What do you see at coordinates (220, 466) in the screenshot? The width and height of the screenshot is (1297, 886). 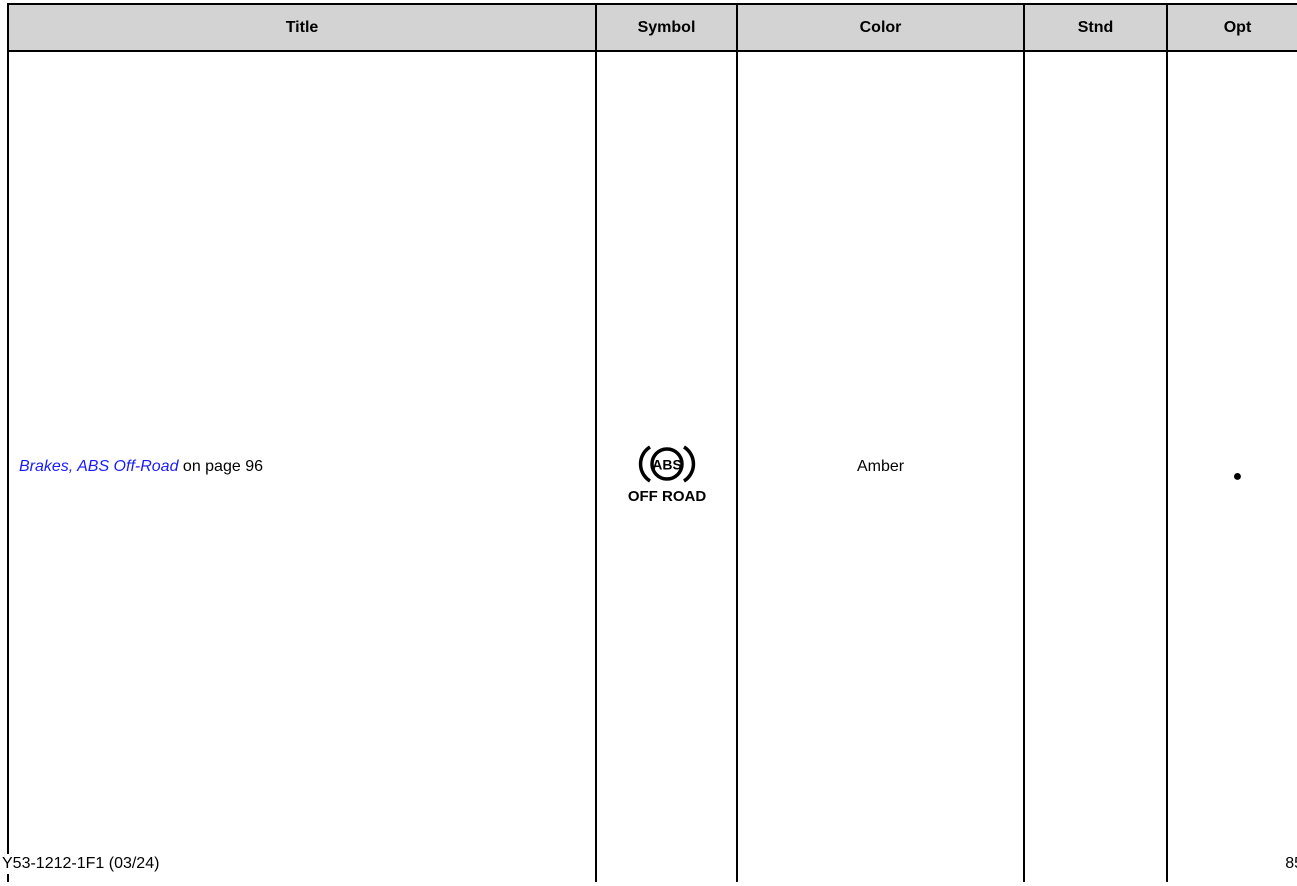 I see `page-reference-text: on page 96` at bounding box center [220, 466].